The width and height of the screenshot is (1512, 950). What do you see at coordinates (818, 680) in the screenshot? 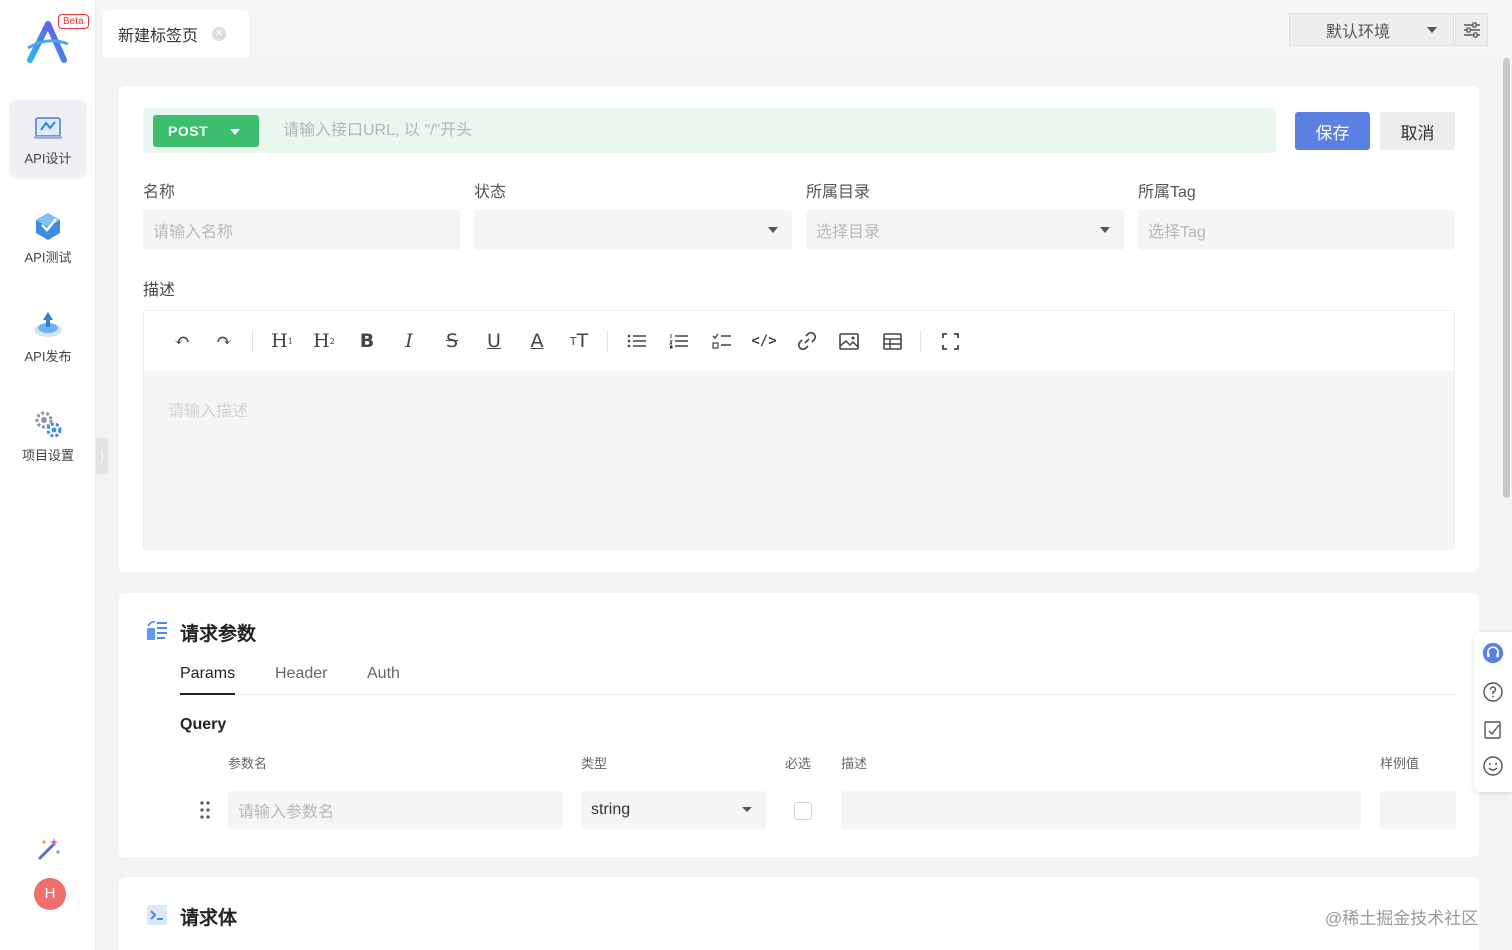
I see `params-tabs: Params Header Auth` at bounding box center [818, 680].